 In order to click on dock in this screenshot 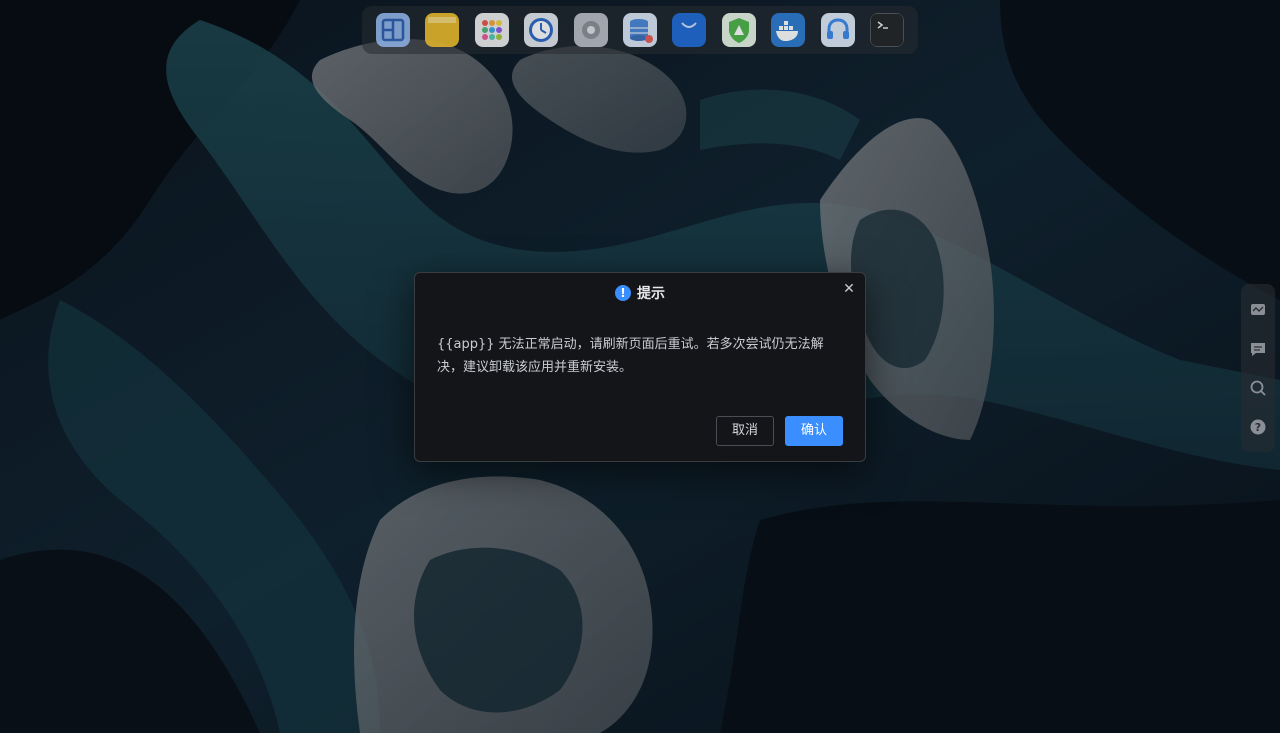, I will do `click(640, 30)`.